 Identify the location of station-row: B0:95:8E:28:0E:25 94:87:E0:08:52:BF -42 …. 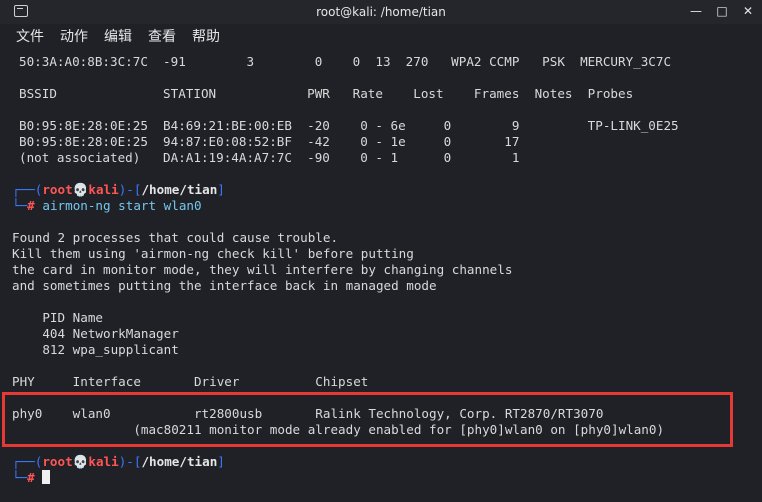
(269, 141).